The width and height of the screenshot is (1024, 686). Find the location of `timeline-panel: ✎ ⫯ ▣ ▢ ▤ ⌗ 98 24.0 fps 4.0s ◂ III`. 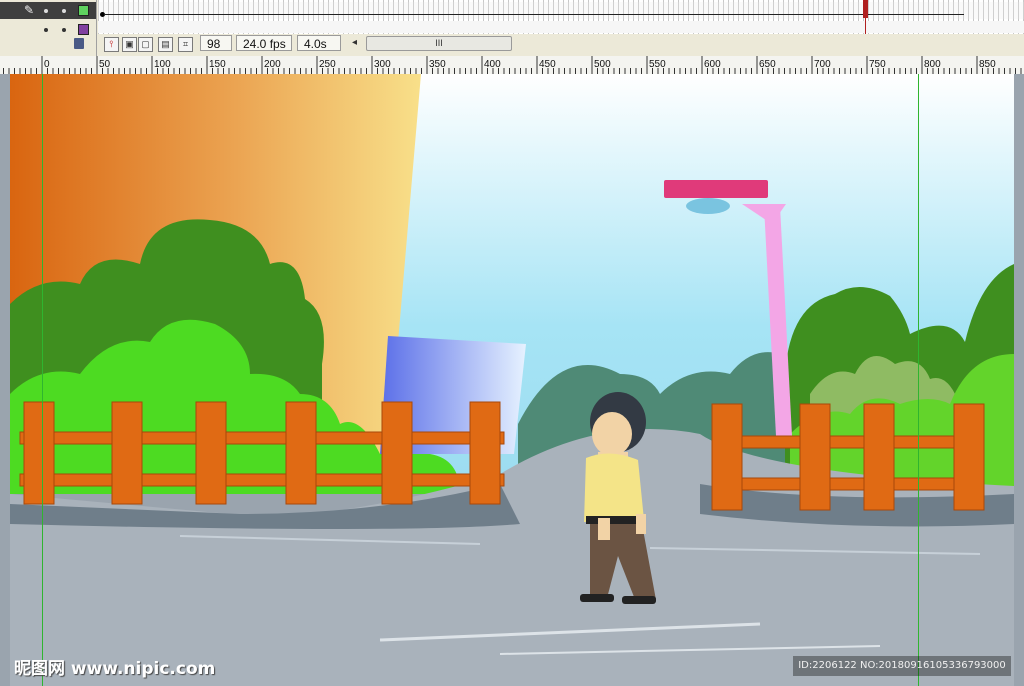

timeline-panel: ✎ ⫯ ▣ ▢ ▤ ⌗ 98 24.0 fps 4.0s ◂ III is located at coordinates (512, 28).